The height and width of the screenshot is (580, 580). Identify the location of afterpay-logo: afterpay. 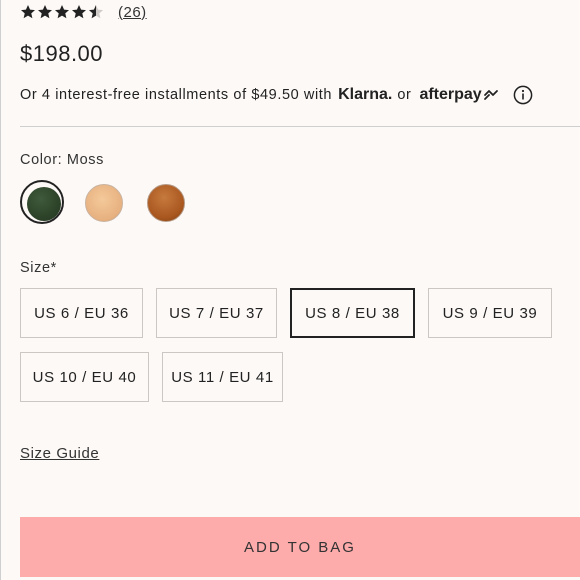
(458, 95).